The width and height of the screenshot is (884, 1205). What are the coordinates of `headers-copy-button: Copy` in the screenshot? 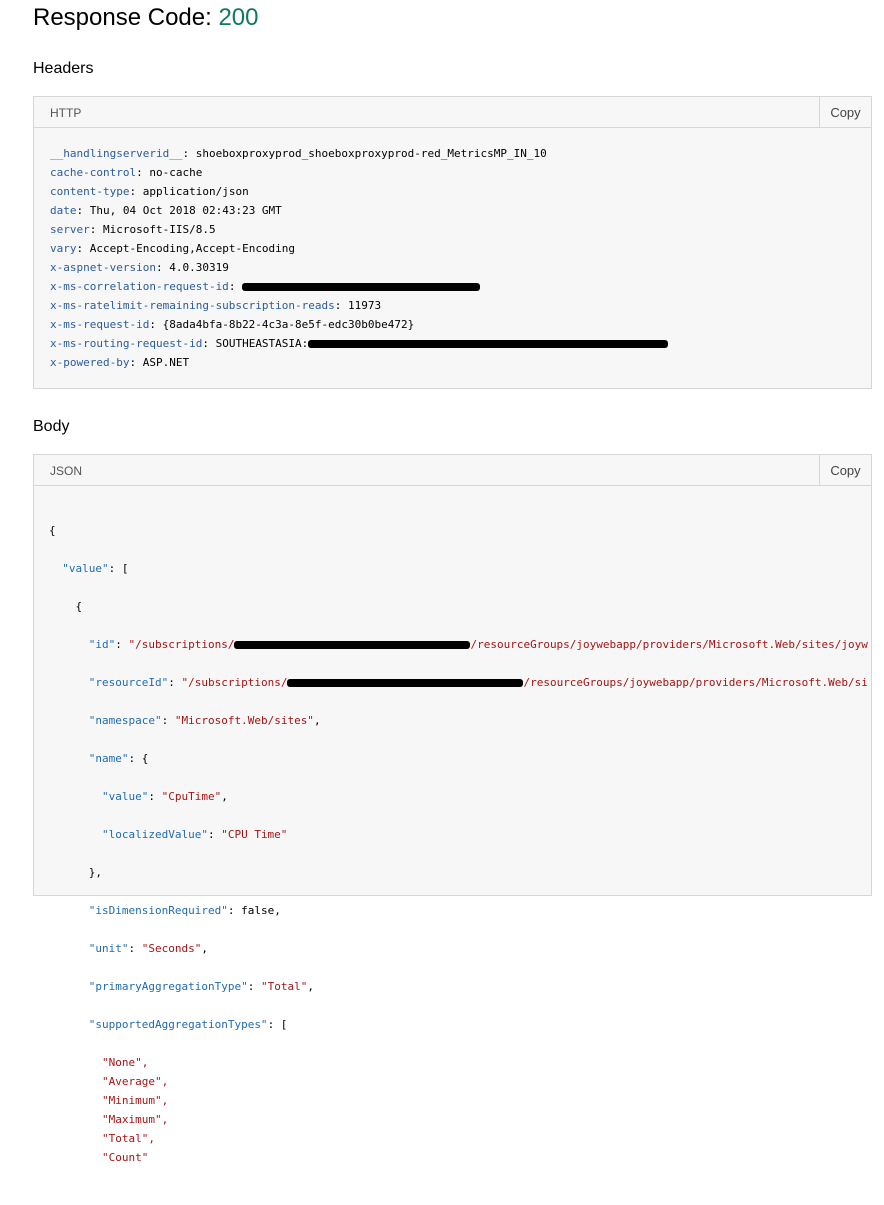 It's located at (845, 112).